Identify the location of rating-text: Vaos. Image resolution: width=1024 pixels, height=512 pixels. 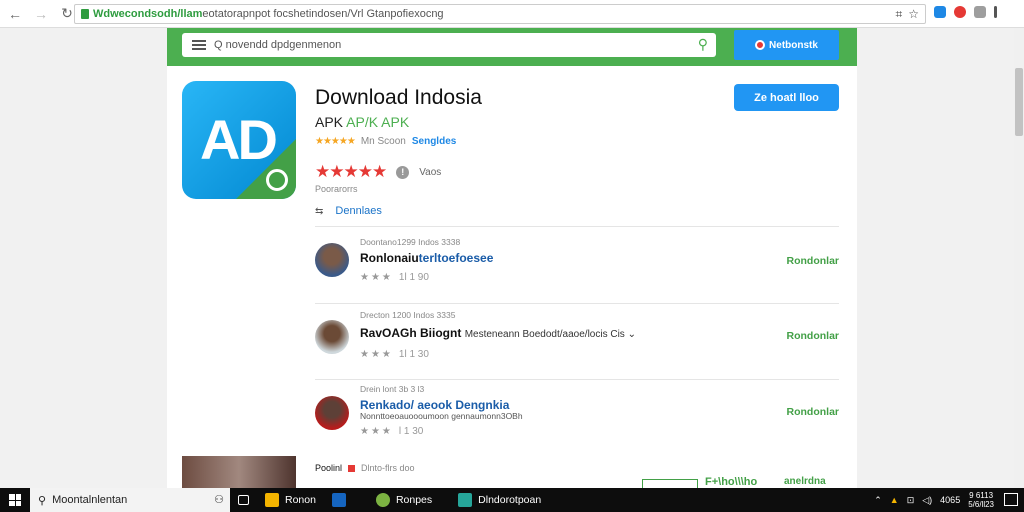
(430, 172).